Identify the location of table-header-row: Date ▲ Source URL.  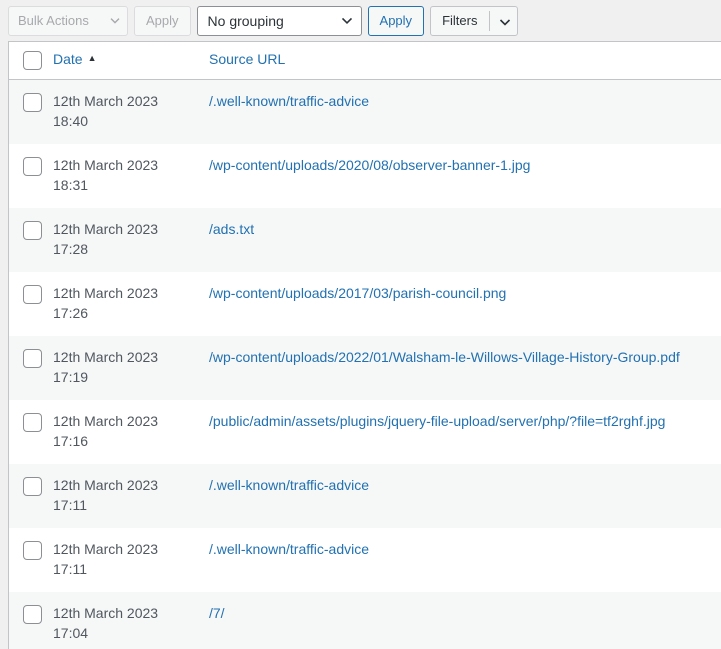
(365, 61).